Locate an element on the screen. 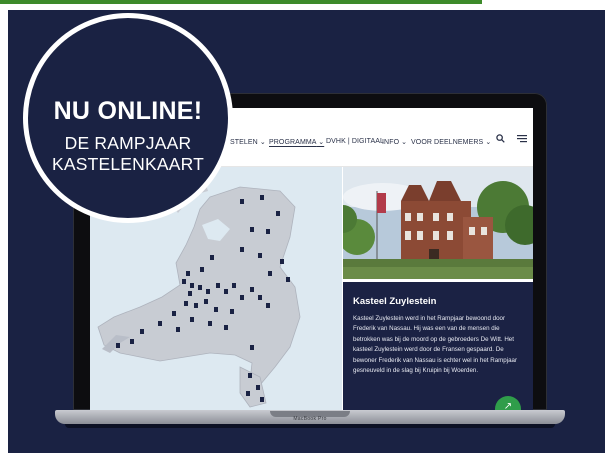 The width and height of the screenshot is (610, 453). castle-photo is located at coordinates (438, 223).